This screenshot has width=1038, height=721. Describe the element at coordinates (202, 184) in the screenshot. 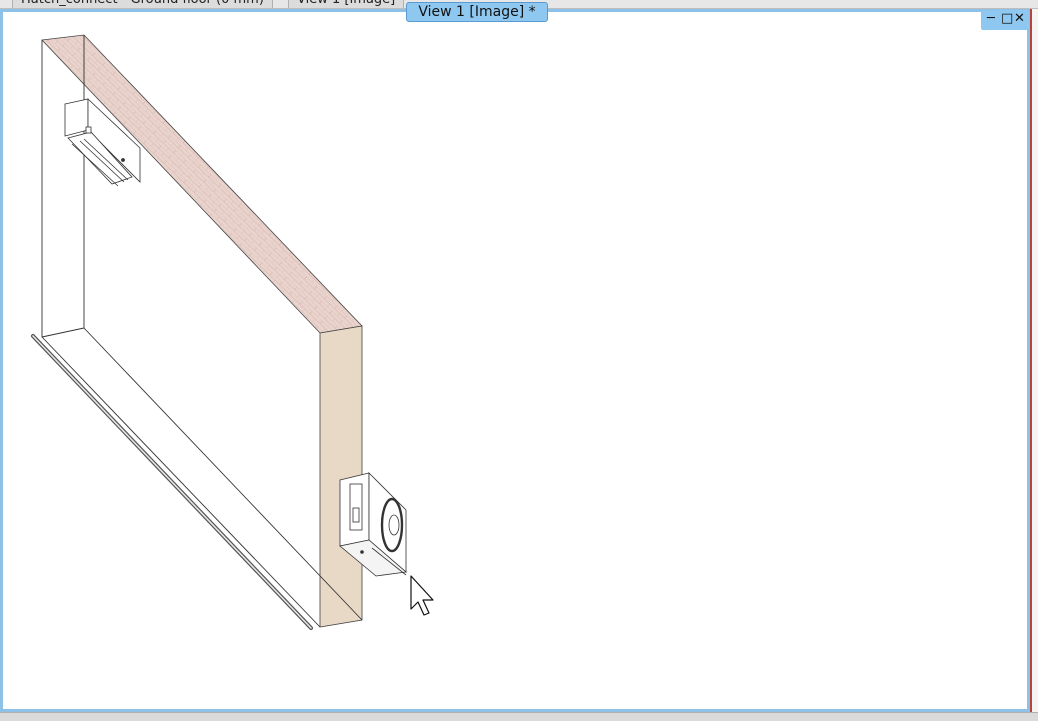

I see `wall-top-face` at that location.